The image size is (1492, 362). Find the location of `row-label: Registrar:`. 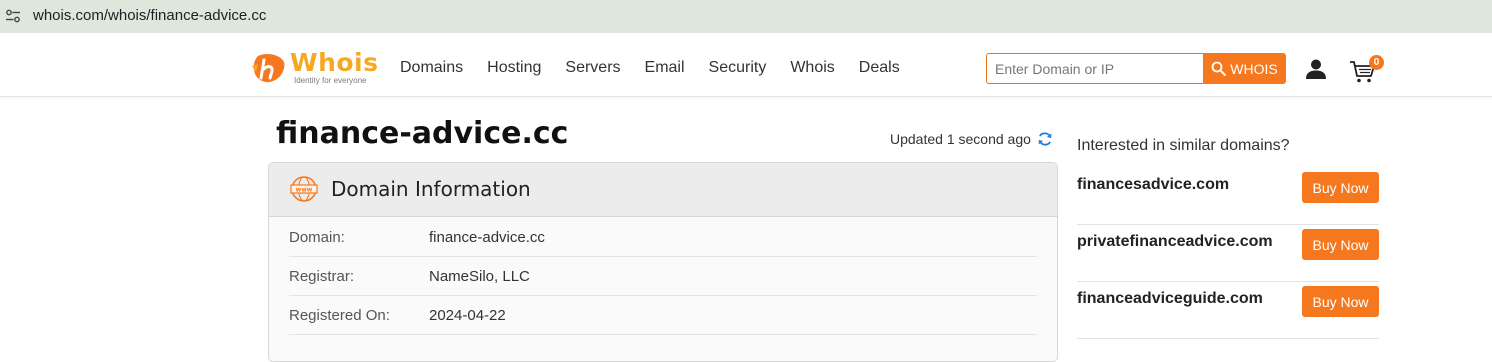

row-label: Registrar: is located at coordinates (322, 276).